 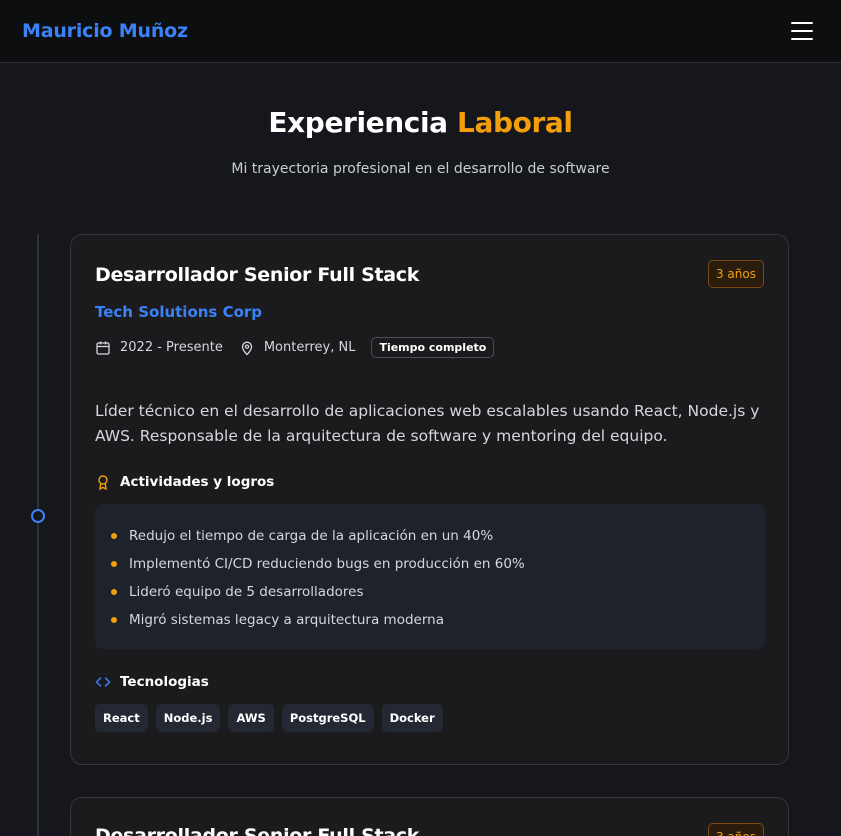 I want to click on tech-chip: Node.js, so click(x=188, y=718).